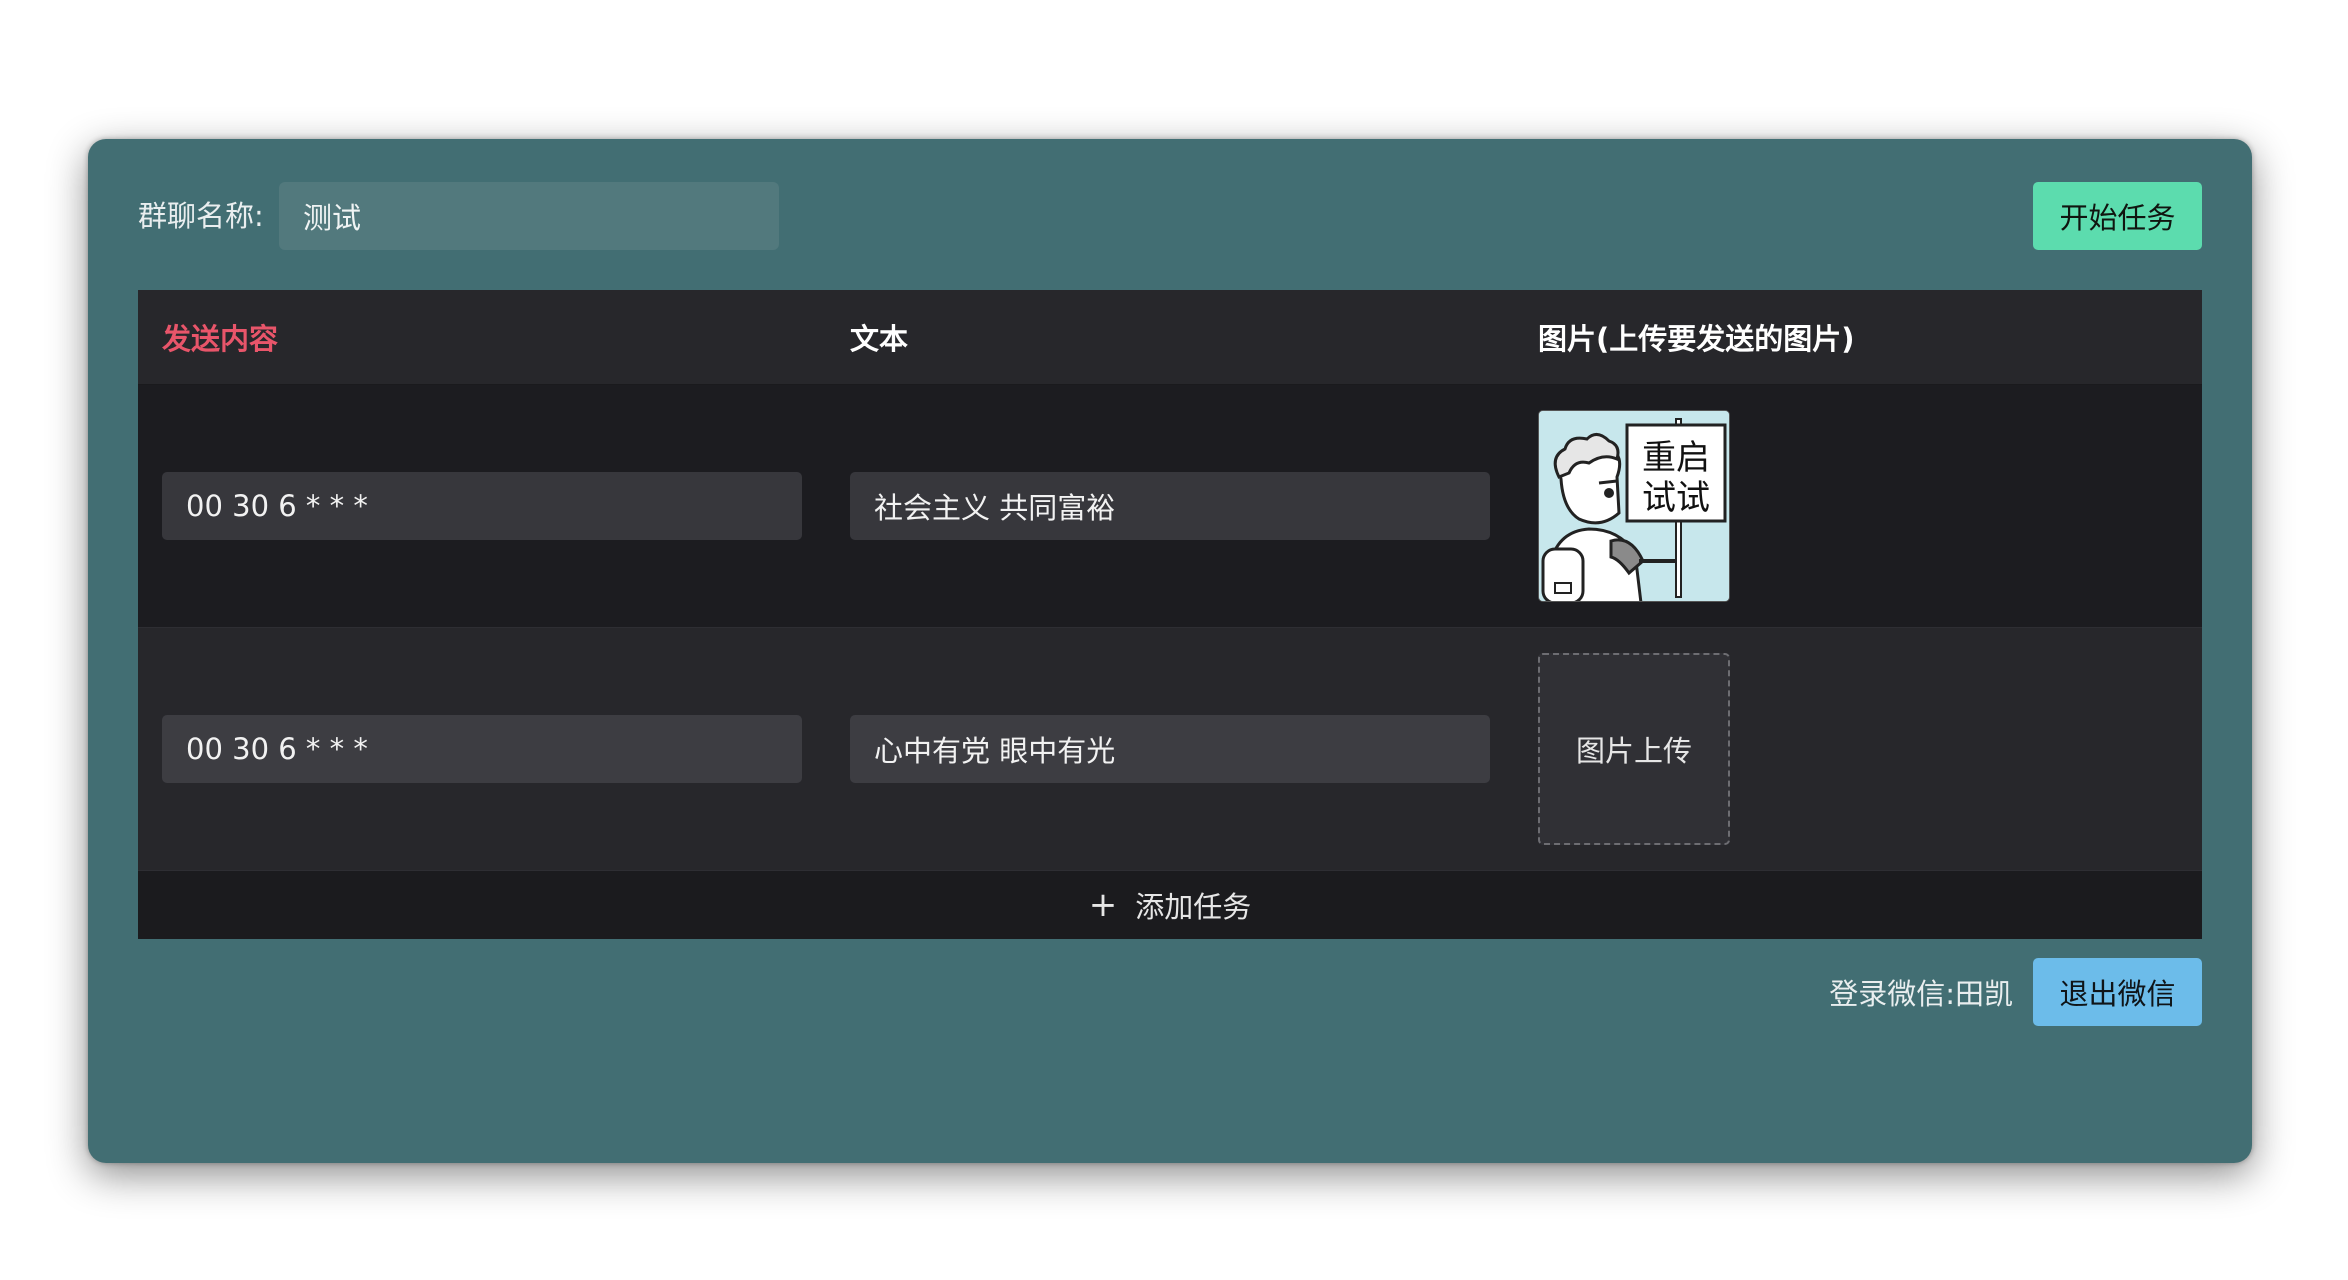 This screenshot has height=1280, width=2348. I want to click on image-thumbnail: 重启 试试, so click(1634, 506).